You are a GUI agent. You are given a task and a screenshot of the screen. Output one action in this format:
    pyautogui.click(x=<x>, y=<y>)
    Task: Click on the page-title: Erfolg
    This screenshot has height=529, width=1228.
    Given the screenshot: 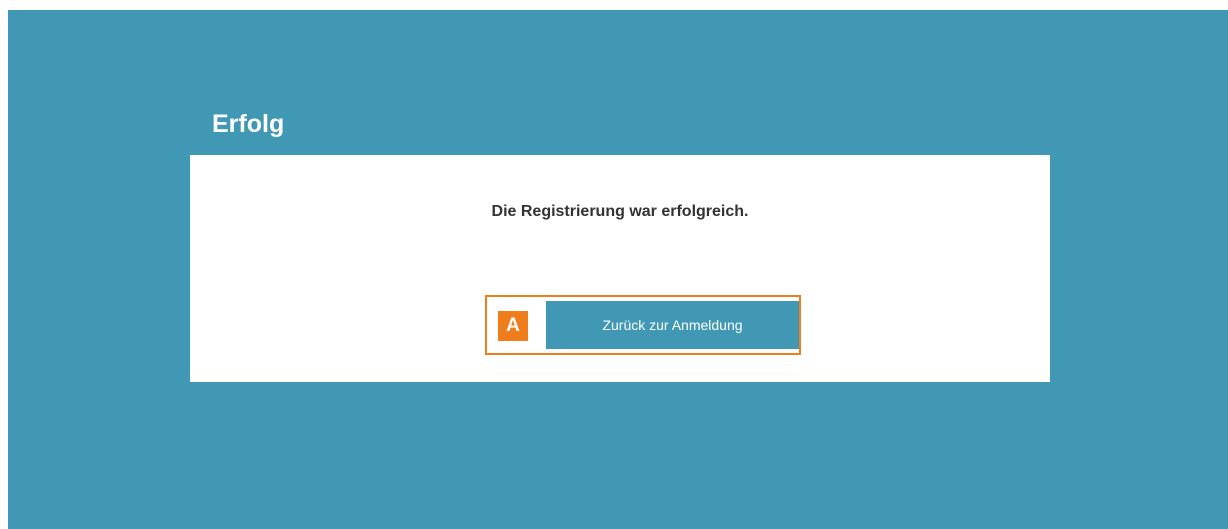 What is the action you would take?
    pyautogui.click(x=248, y=124)
    